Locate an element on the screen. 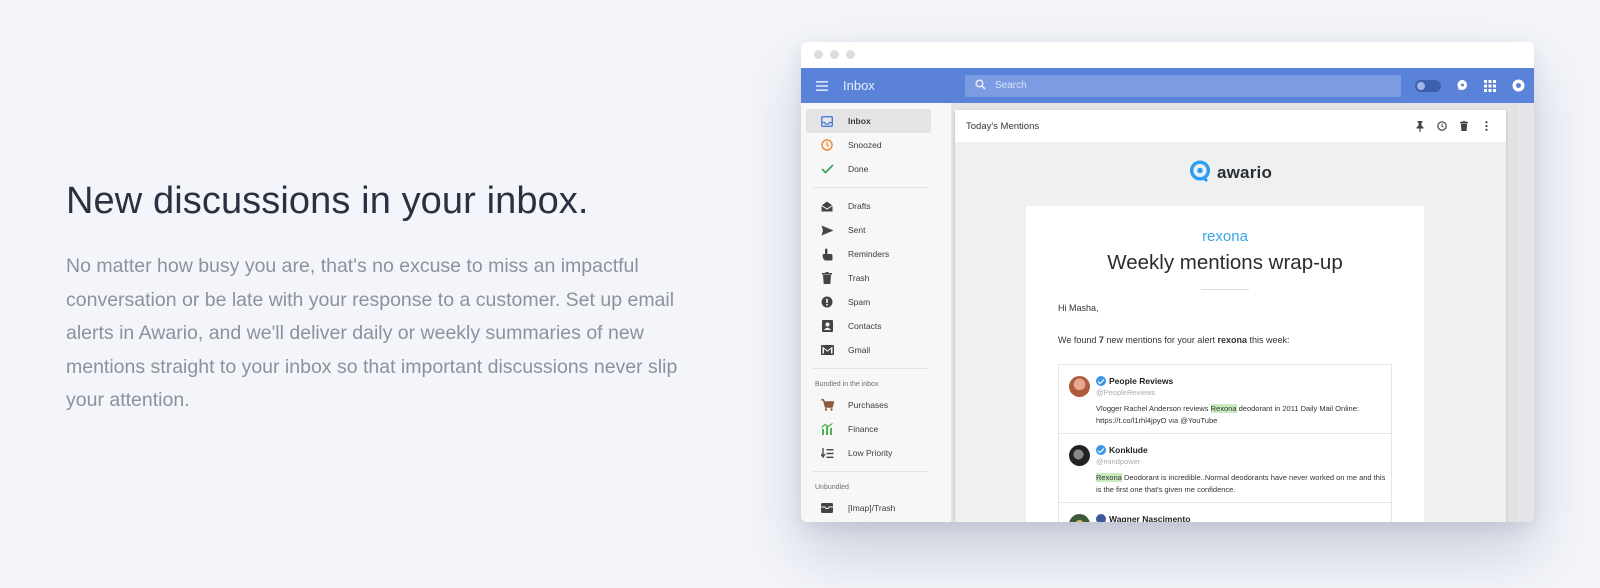  trash-icon is located at coordinates (827, 278).